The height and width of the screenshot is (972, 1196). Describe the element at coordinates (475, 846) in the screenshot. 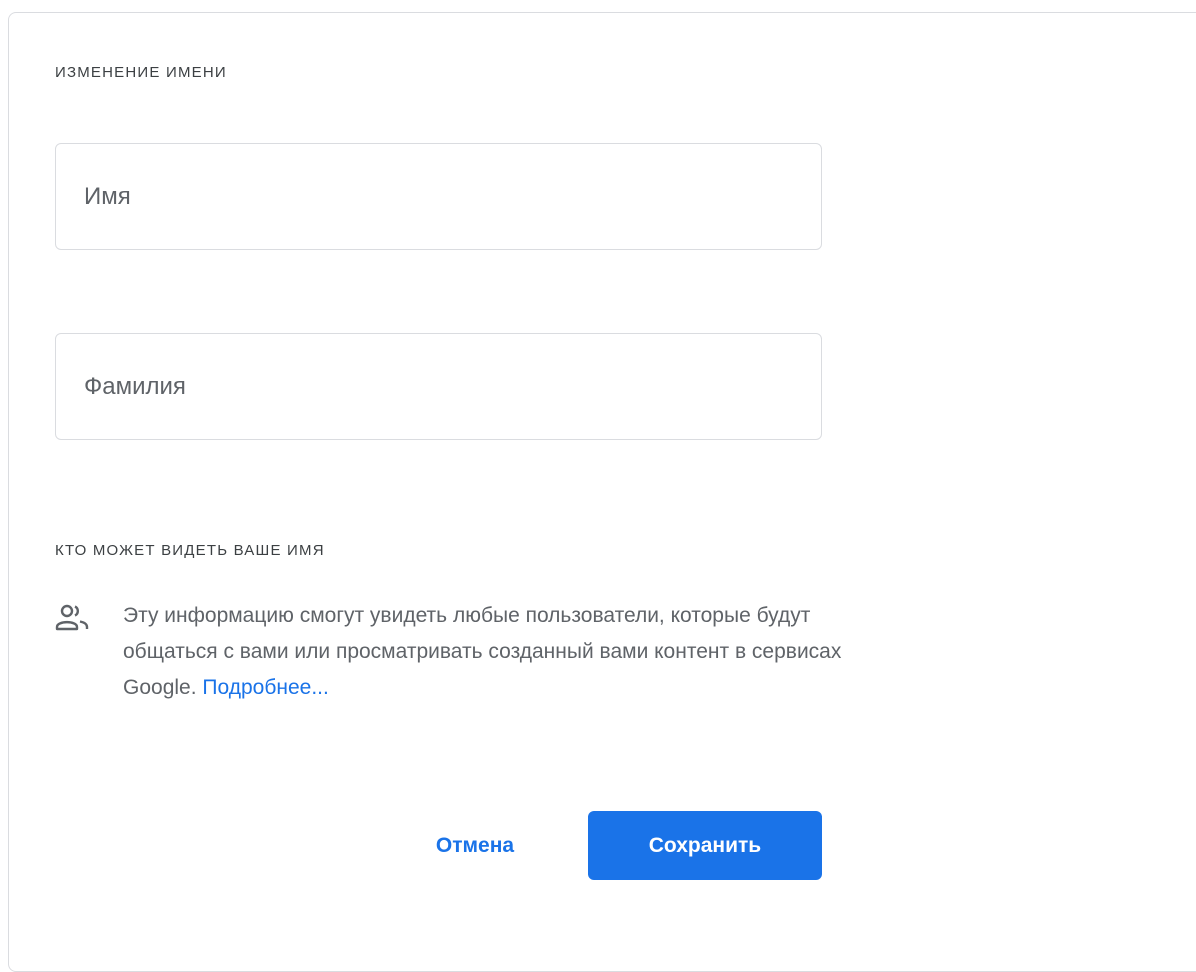

I see `cancel-button: Отмена` at that location.